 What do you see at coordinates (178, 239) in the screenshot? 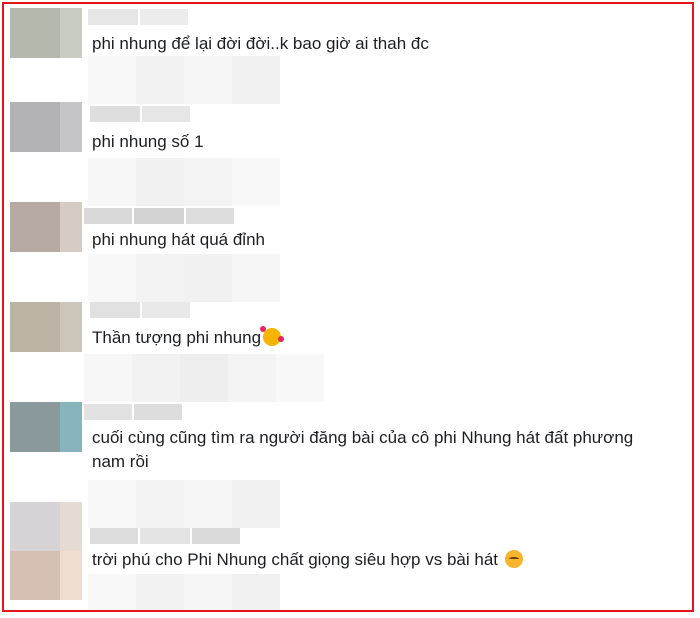
I see `comment-text: phi nhung hát quá đỉnh` at bounding box center [178, 239].